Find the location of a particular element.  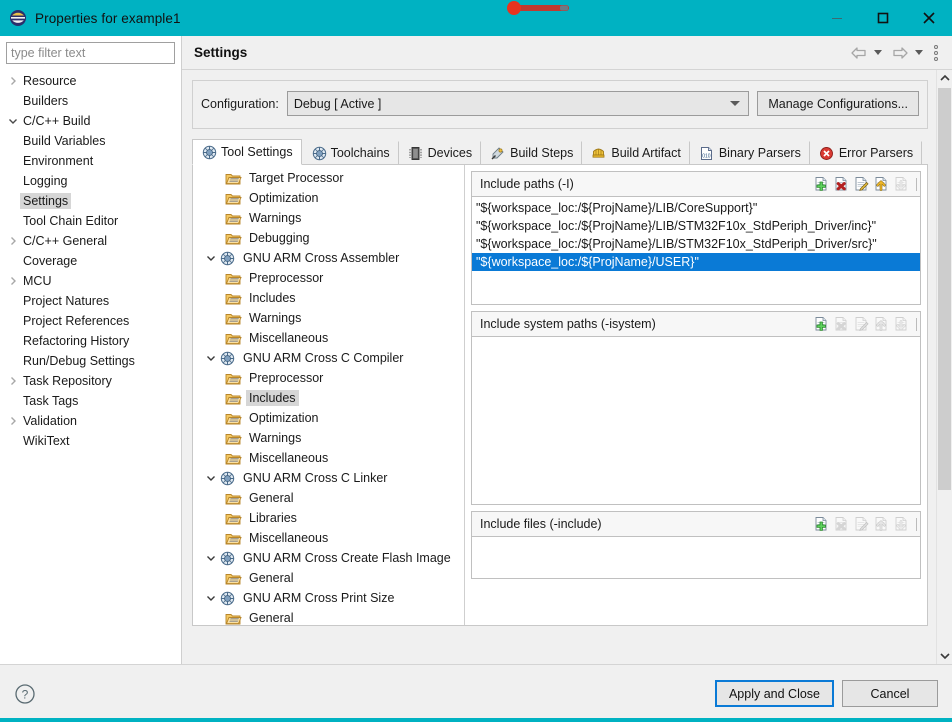

sidebar-item-tool-chain-editor: Tool Chain Editor is located at coordinates (90, 221).